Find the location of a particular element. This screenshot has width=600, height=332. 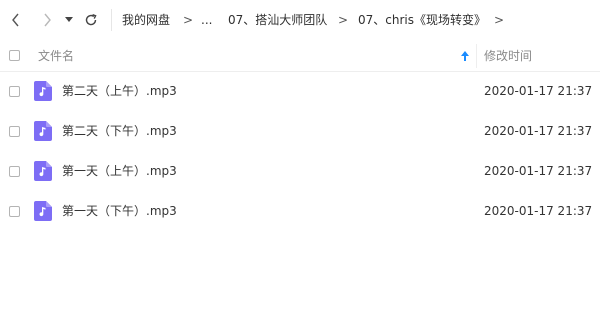

chevron-left-icon is located at coordinates (15, 20).